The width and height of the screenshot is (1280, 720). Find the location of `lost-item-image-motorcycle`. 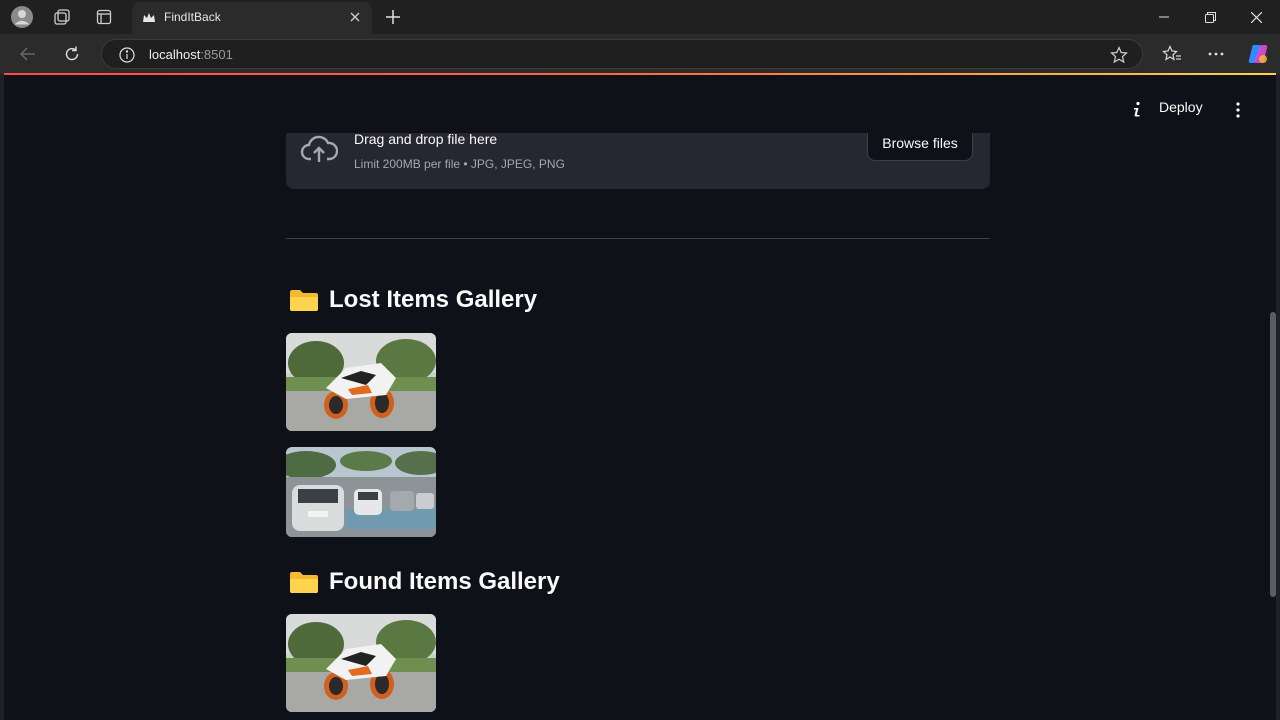

lost-item-image-motorcycle is located at coordinates (361, 382).